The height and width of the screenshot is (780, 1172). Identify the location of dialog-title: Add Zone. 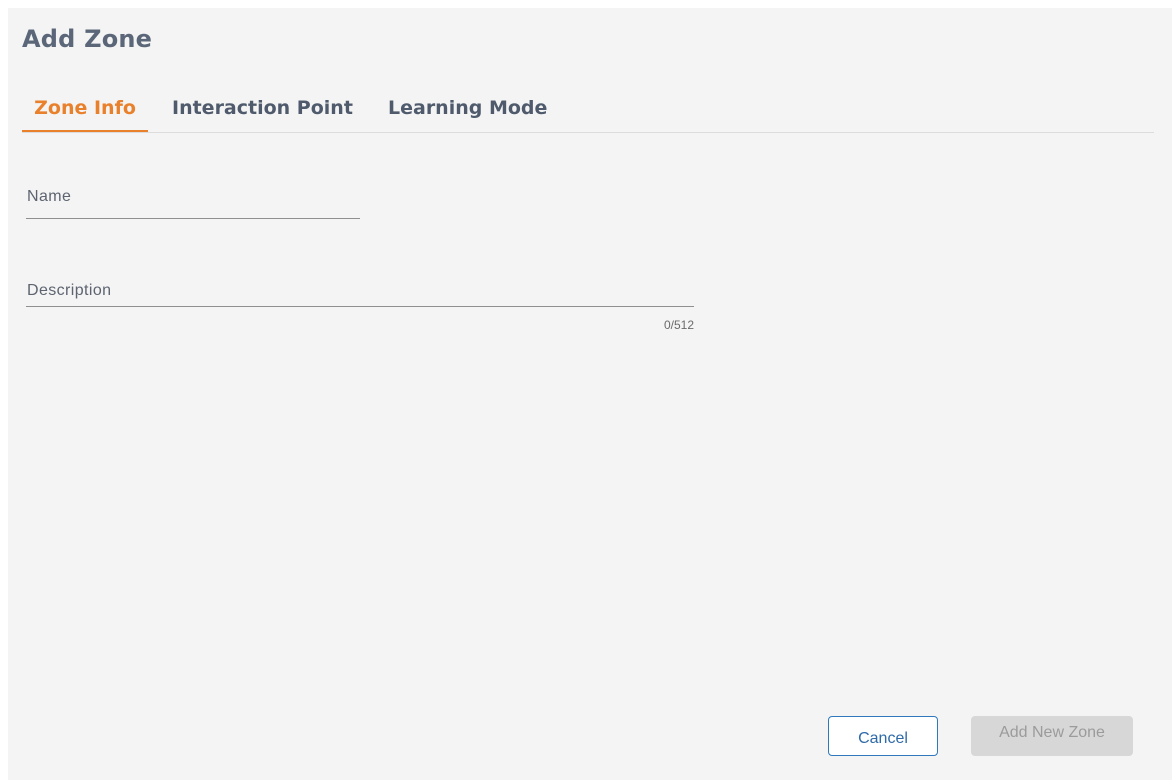
(87, 39).